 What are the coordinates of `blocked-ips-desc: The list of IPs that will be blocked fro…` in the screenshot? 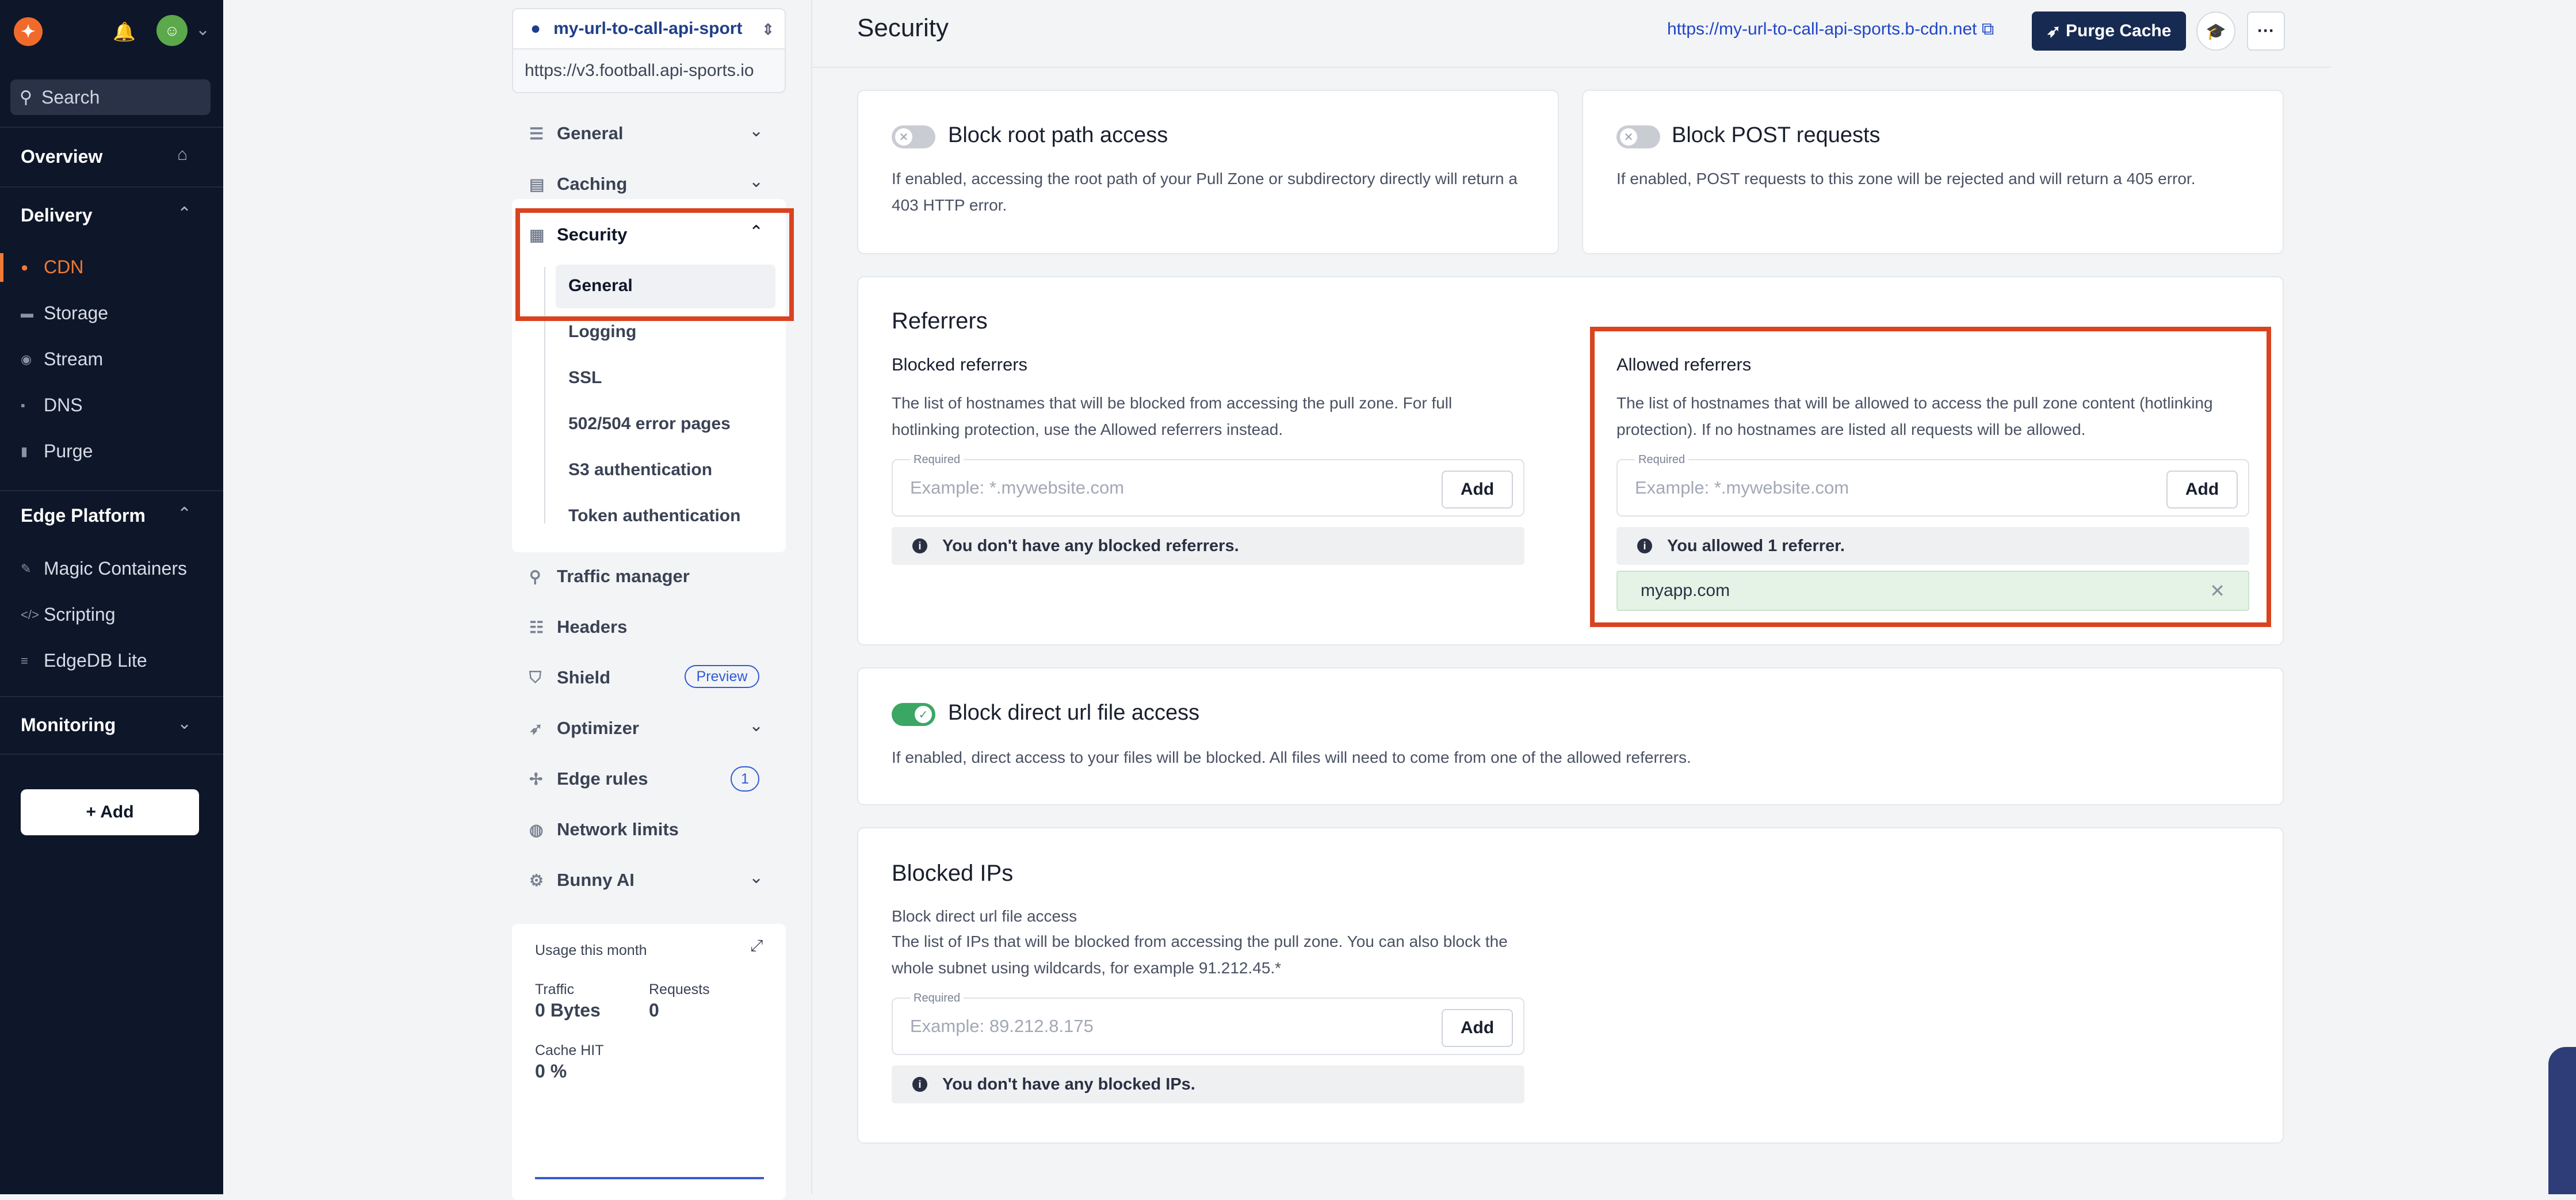 It's located at (1200, 955).